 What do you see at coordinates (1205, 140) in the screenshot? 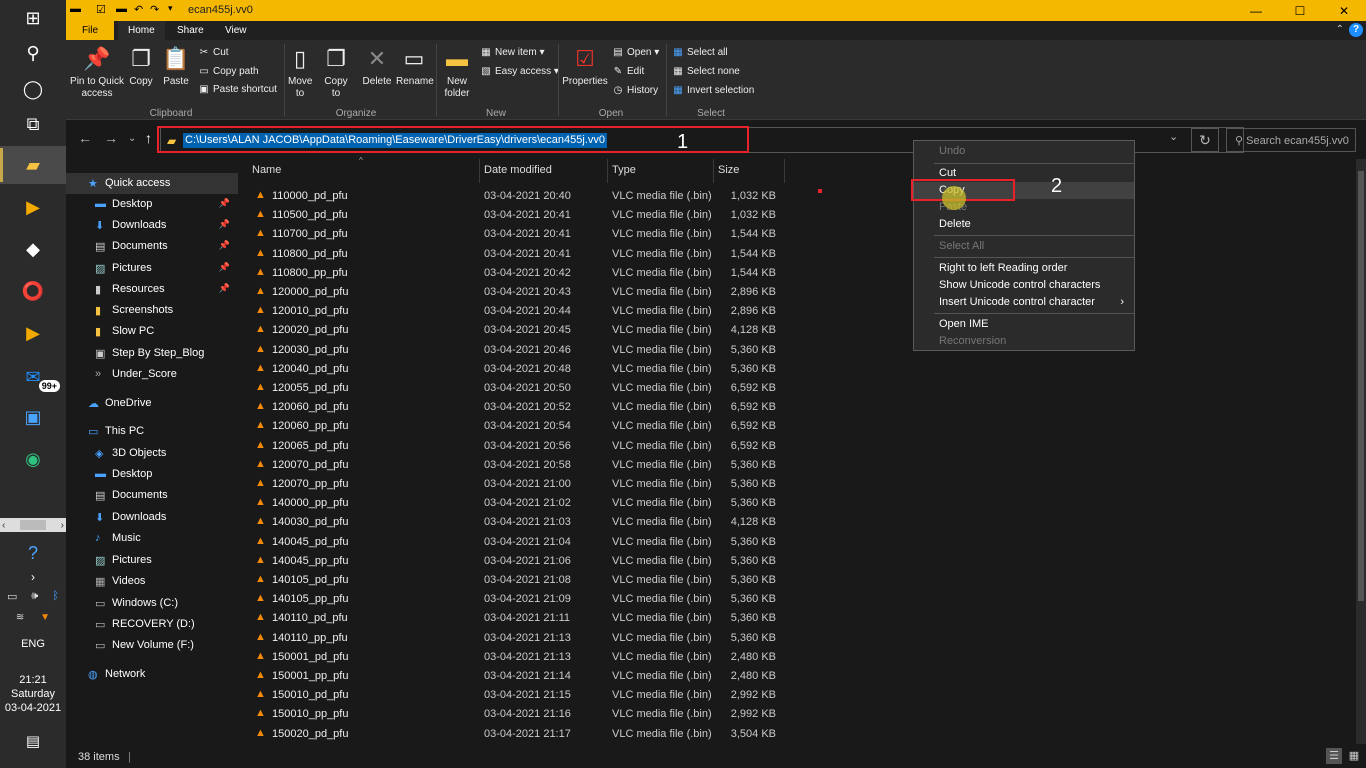
I see `refresh-icon: ↻` at bounding box center [1205, 140].